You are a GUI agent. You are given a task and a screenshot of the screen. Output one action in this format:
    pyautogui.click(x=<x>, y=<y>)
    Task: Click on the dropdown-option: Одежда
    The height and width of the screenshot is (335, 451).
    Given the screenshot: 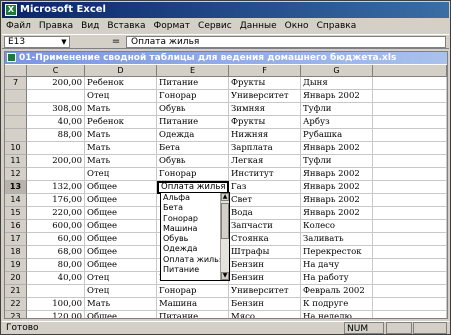 What is the action you would take?
    pyautogui.click(x=195, y=249)
    